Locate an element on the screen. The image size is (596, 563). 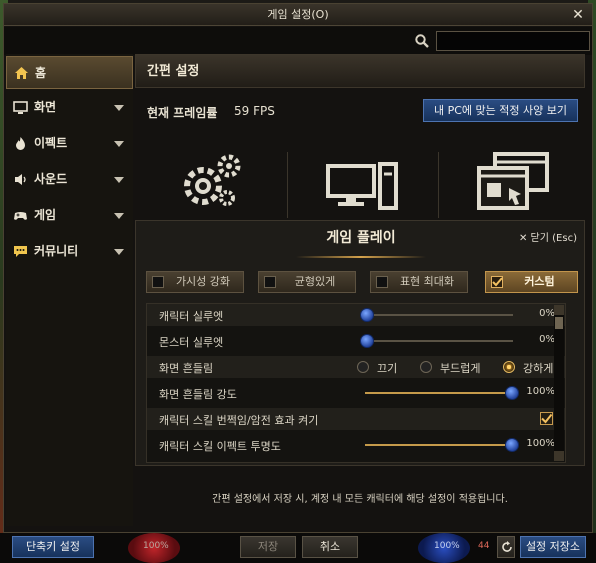
fps-value: 59 FPS is located at coordinates (254, 111).